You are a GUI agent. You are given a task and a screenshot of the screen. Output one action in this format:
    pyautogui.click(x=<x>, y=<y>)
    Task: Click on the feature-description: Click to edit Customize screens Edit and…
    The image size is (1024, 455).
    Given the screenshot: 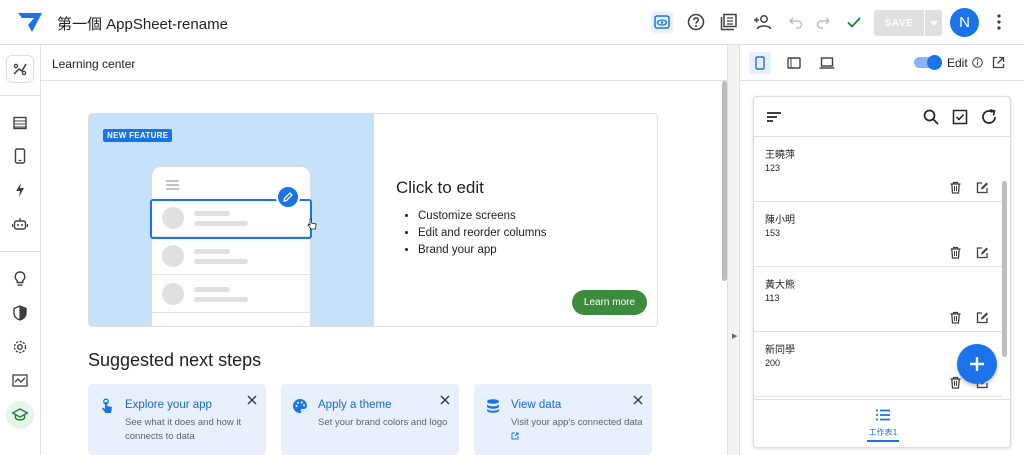 What is the action you would take?
    pyautogui.click(x=471, y=218)
    